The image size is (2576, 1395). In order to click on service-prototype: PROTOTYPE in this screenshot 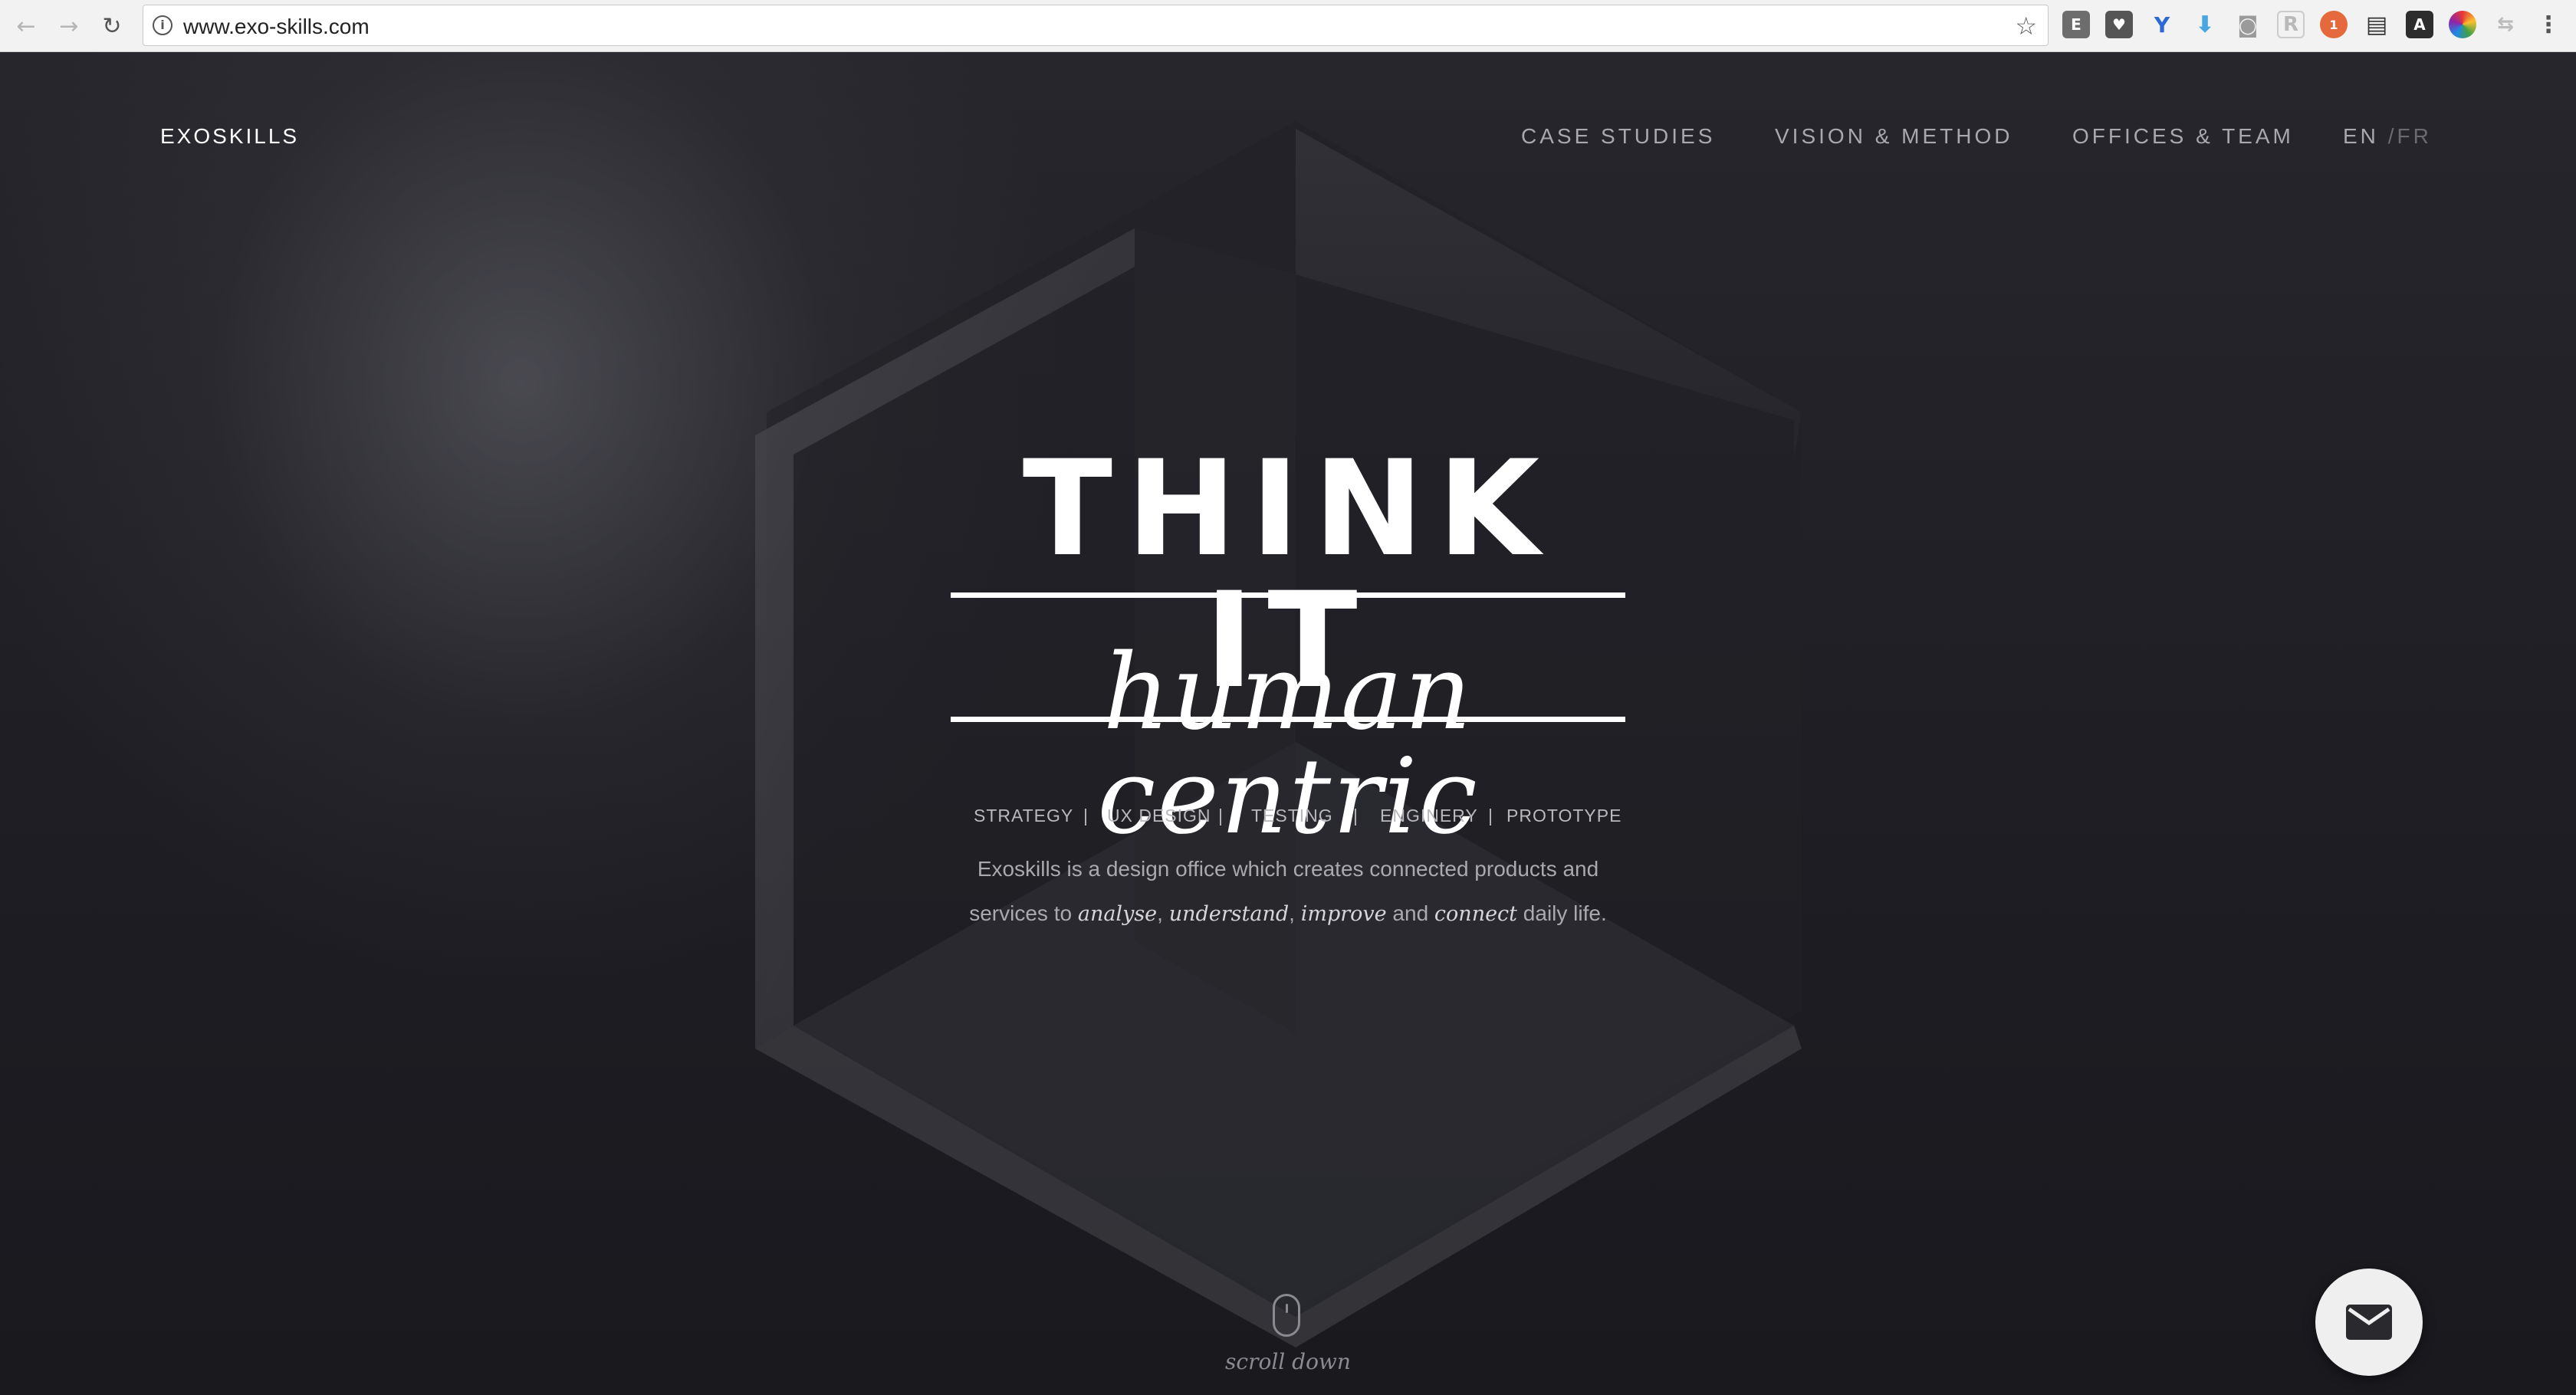, I will do `click(1564, 816)`.